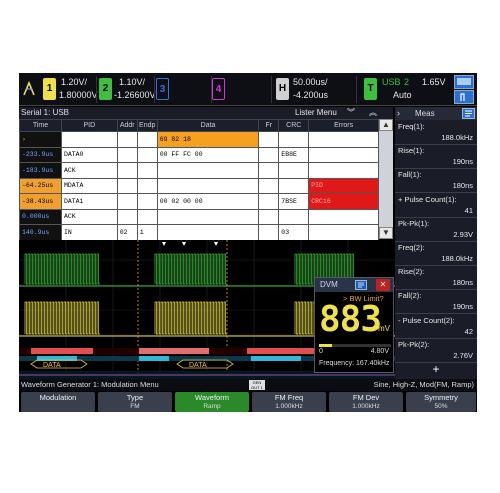 The width and height of the screenshot is (500, 493). I want to click on channel-4-button: 4, so click(218, 89).